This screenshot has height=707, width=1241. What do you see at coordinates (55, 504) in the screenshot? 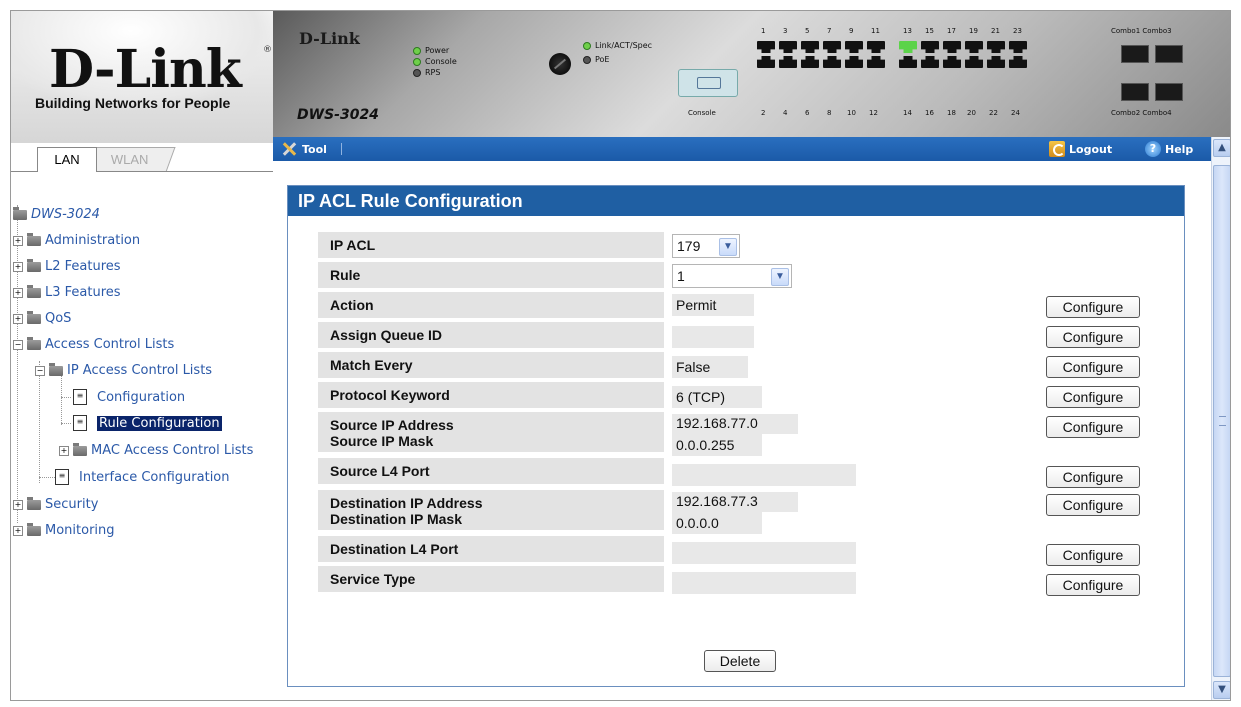
I see `tree-item-security: + Security` at bounding box center [55, 504].